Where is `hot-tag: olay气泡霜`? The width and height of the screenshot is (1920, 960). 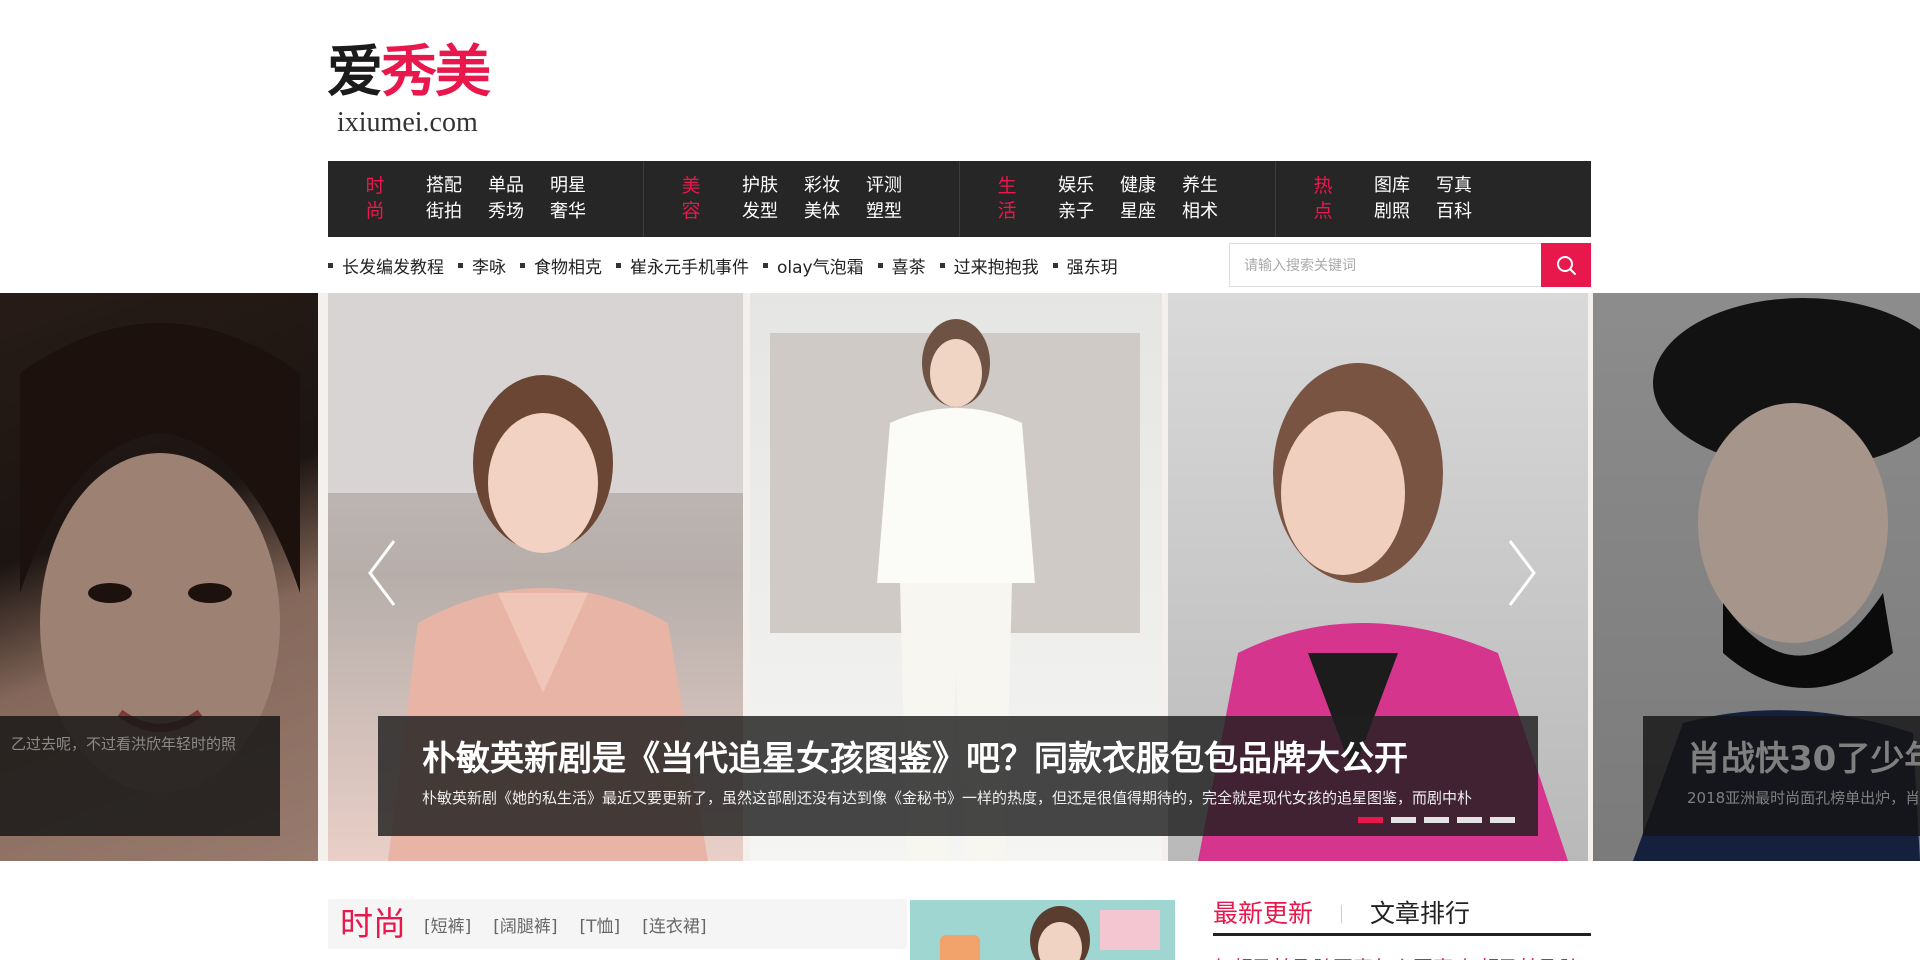 hot-tag: olay气泡霜 is located at coordinates (813, 265).